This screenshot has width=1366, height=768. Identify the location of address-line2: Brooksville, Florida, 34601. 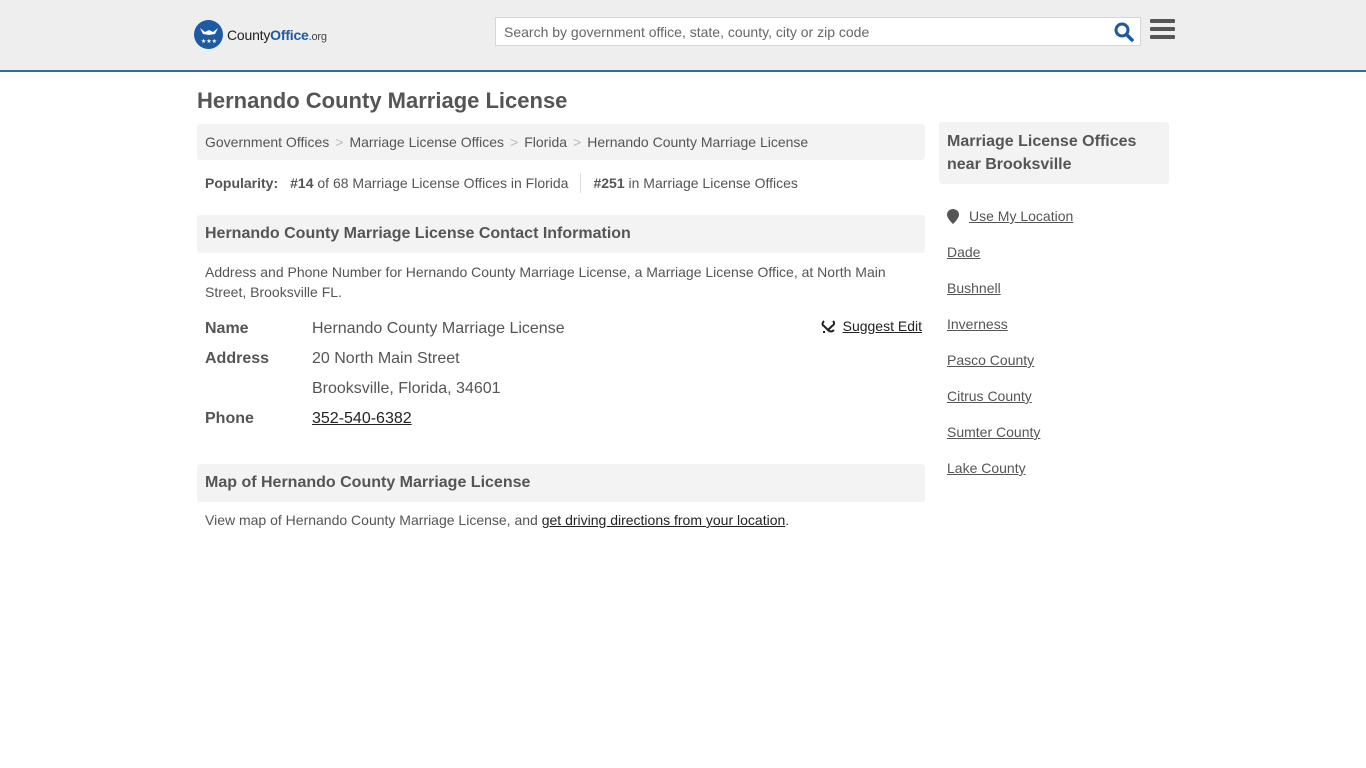
(406, 388).